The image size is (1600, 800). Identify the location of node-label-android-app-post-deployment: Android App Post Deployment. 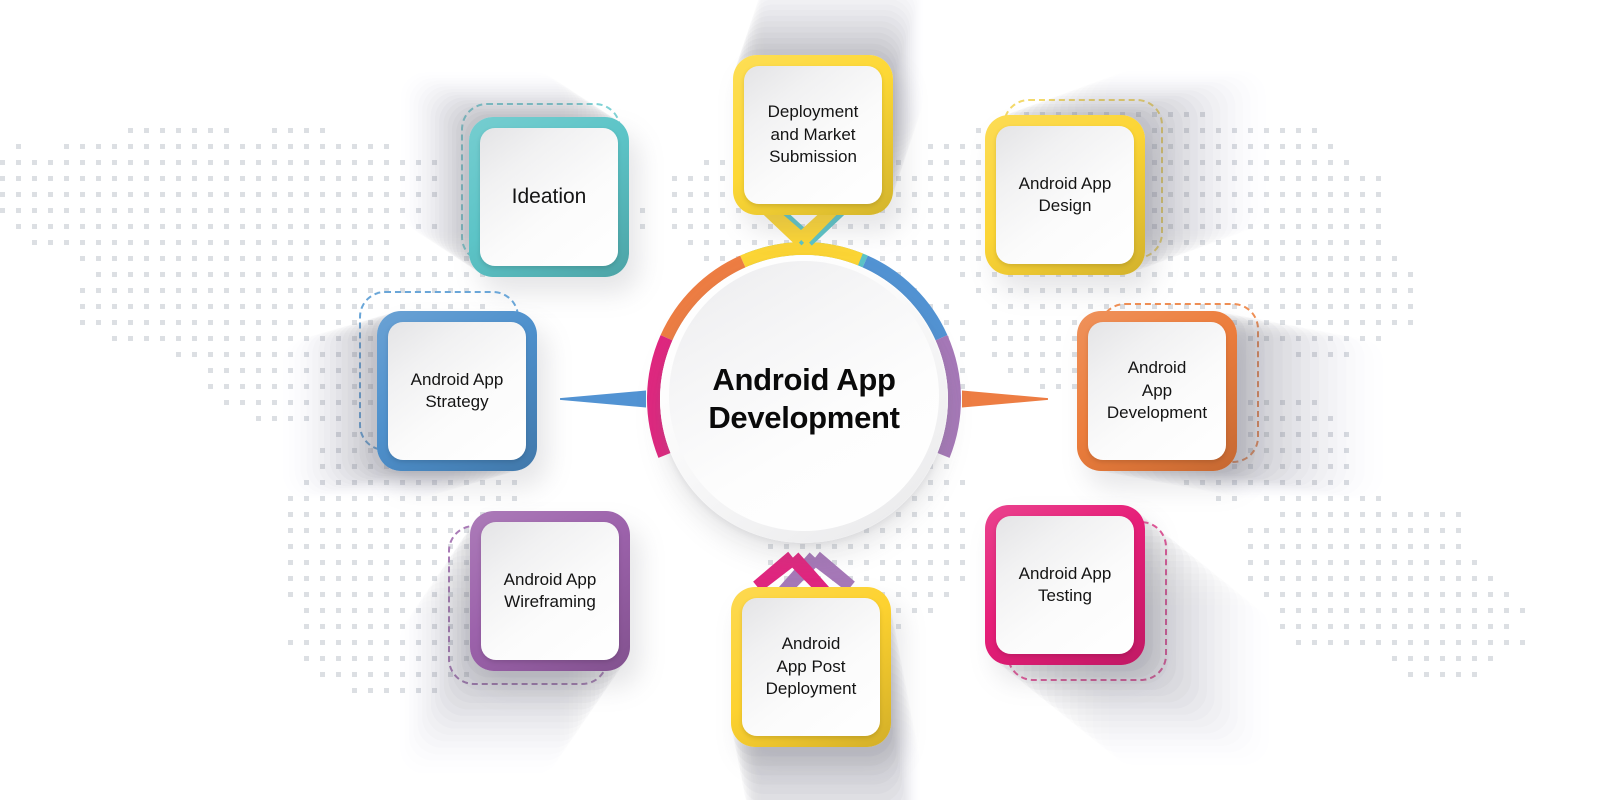
(811, 667).